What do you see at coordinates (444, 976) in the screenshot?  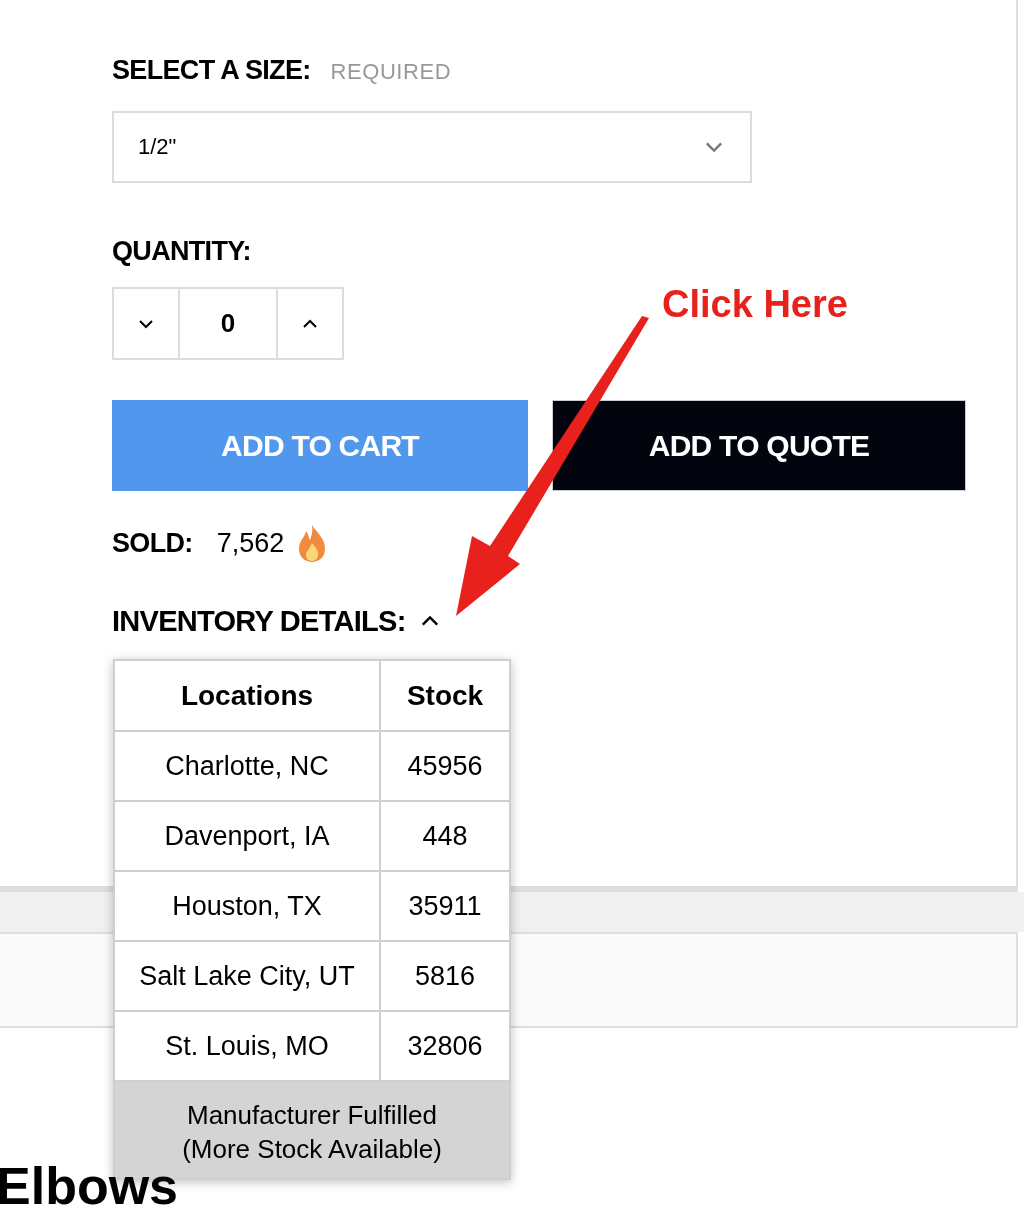 I see `stock-cell: 5816` at bounding box center [444, 976].